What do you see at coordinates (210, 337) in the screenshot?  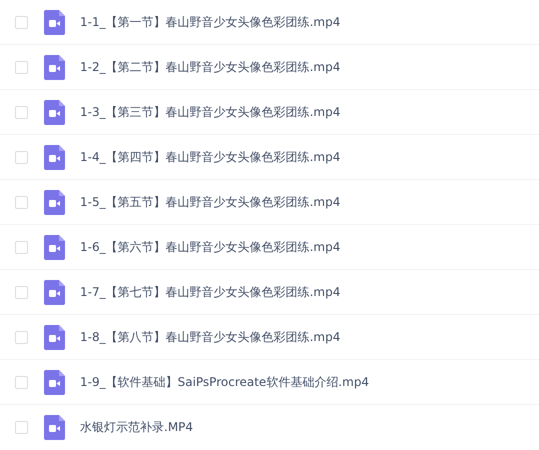 I see `file-name: 1-8_【第八节】春山野音少女头像色彩团练.mp4` at bounding box center [210, 337].